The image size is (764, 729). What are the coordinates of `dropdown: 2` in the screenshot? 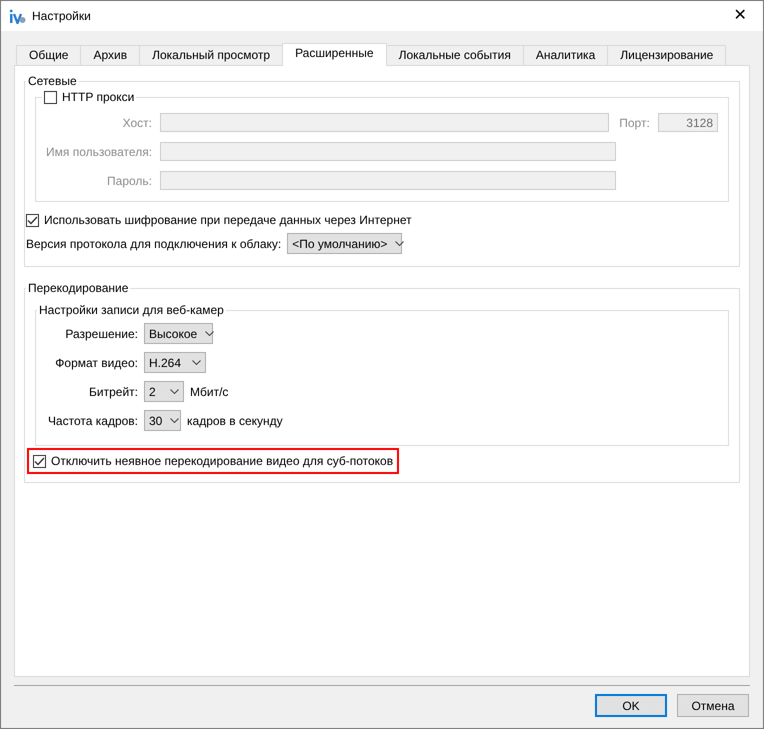 It's located at (164, 391).